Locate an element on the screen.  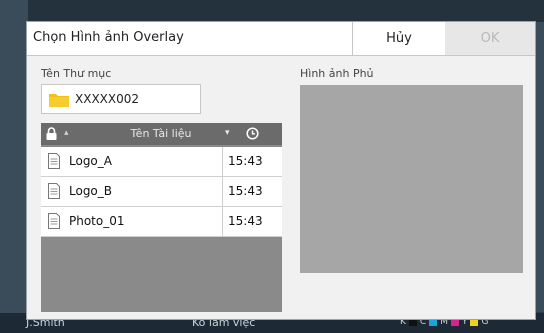
document-name: Photo_01 is located at coordinates (97, 221).